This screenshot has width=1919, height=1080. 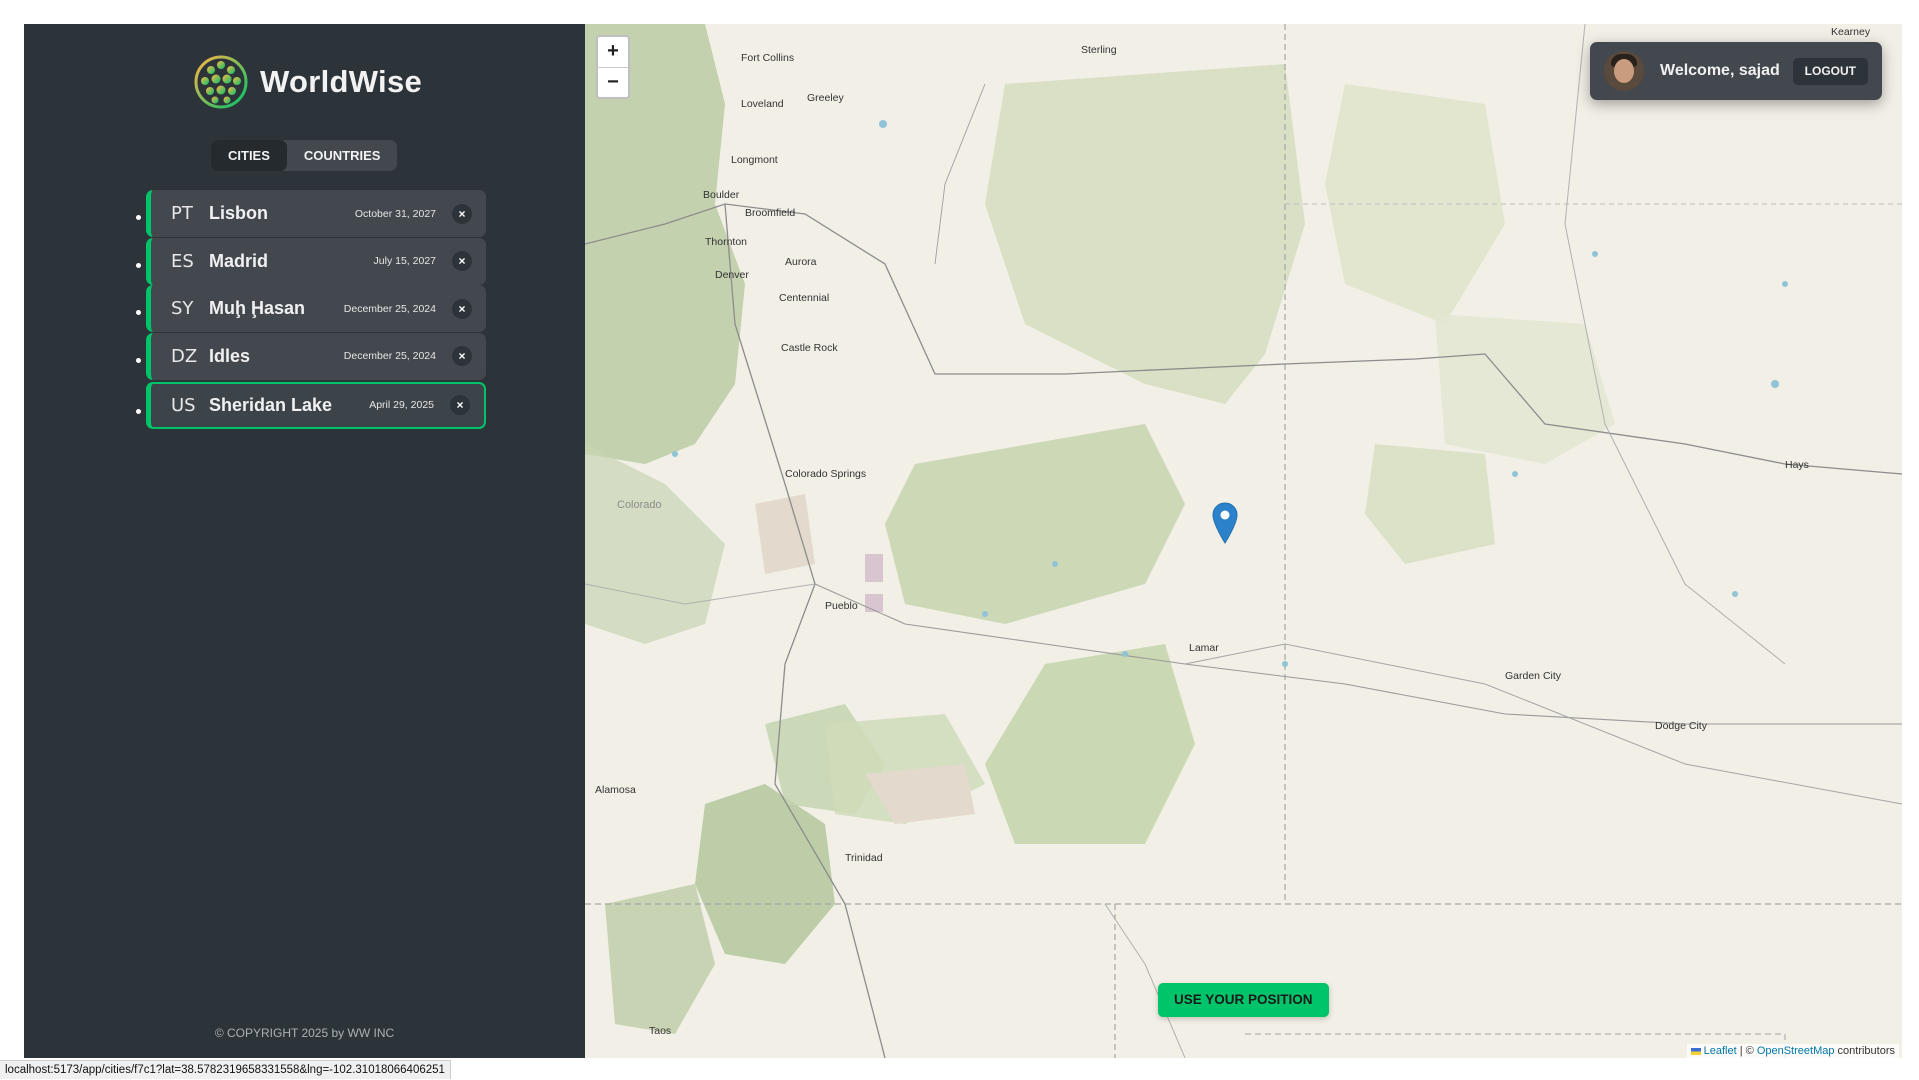 I want to click on tab-cities: CITIES, so click(x=249, y=155).